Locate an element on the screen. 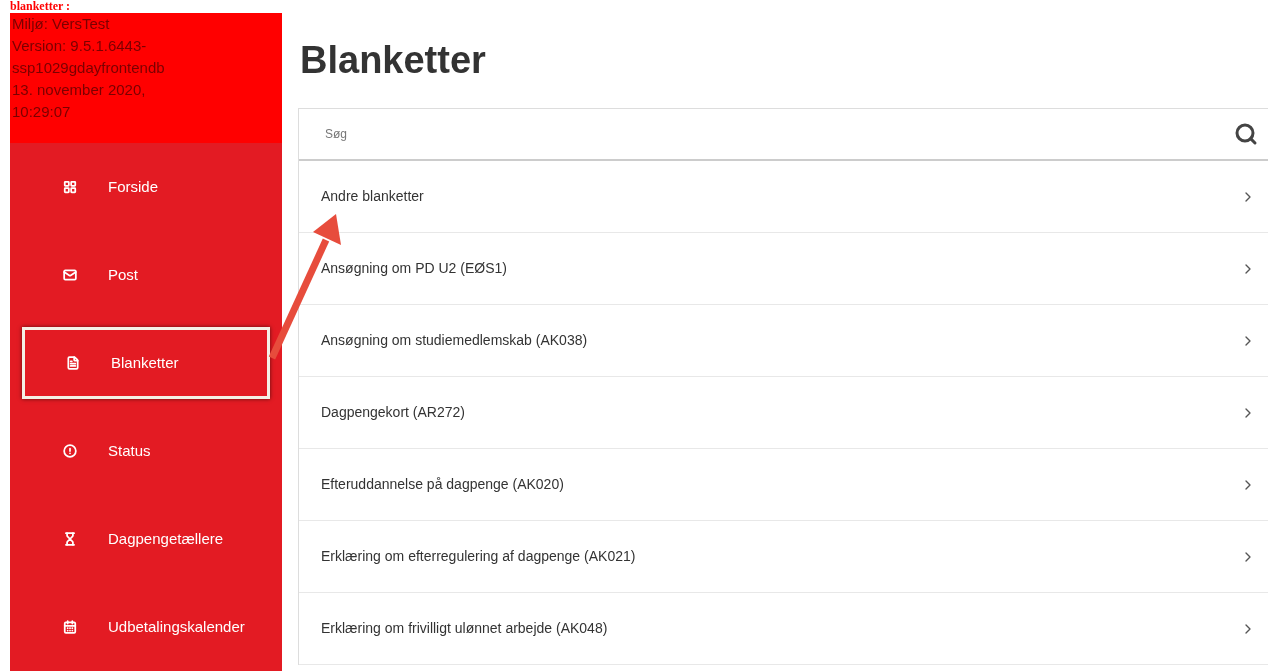 The height and width of the screenshot is (671, 1268). calendar-icon is located at coordinates (70, 627).